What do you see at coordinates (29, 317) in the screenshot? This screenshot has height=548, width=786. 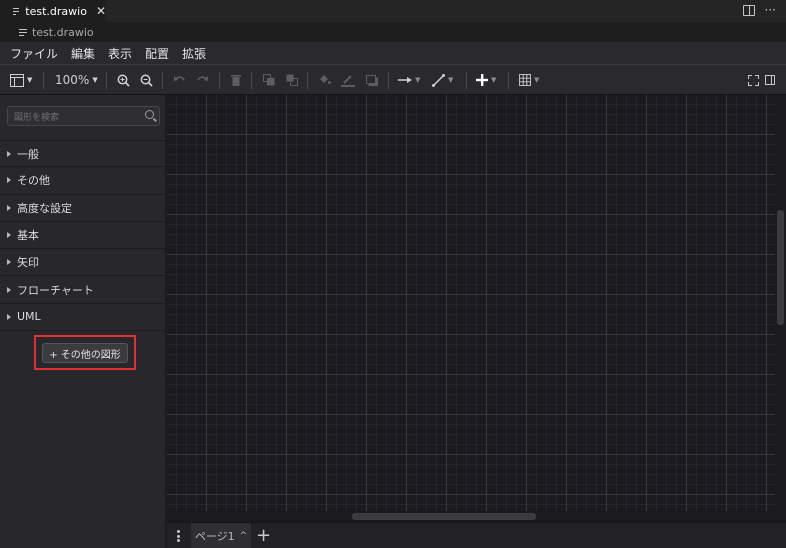 I see `category-label: UML` at bounding box center [29, 317].